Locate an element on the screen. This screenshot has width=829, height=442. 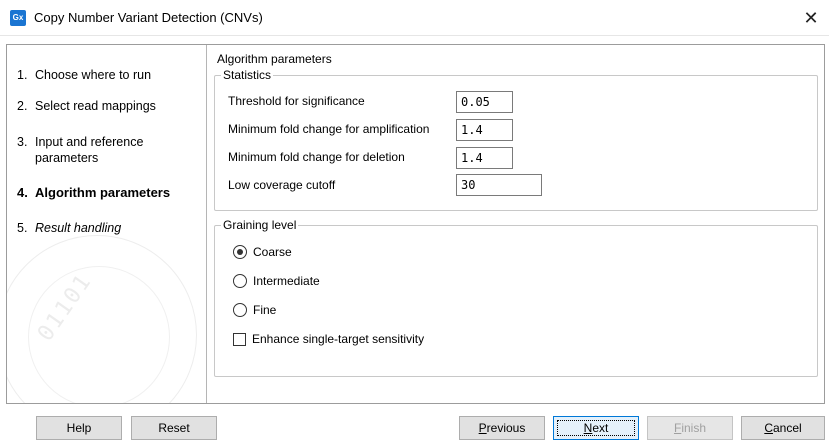
step-input-reference-parameters: 3. Input and reference parameters is located at coordinates (80, 150).